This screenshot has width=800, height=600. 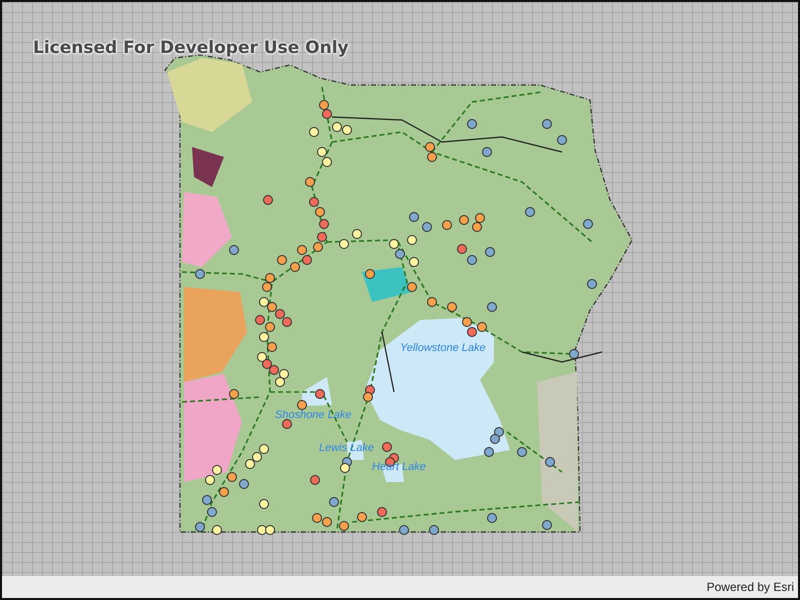 I want to click on attribution-text: Powered by Esri, so click(x=750, y=587).